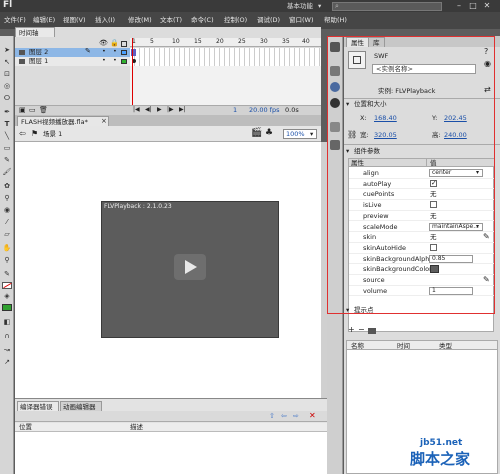 The image size is (500, 474). I want to click on free-transform-tool-icon: ⊡, so click(7, 74).